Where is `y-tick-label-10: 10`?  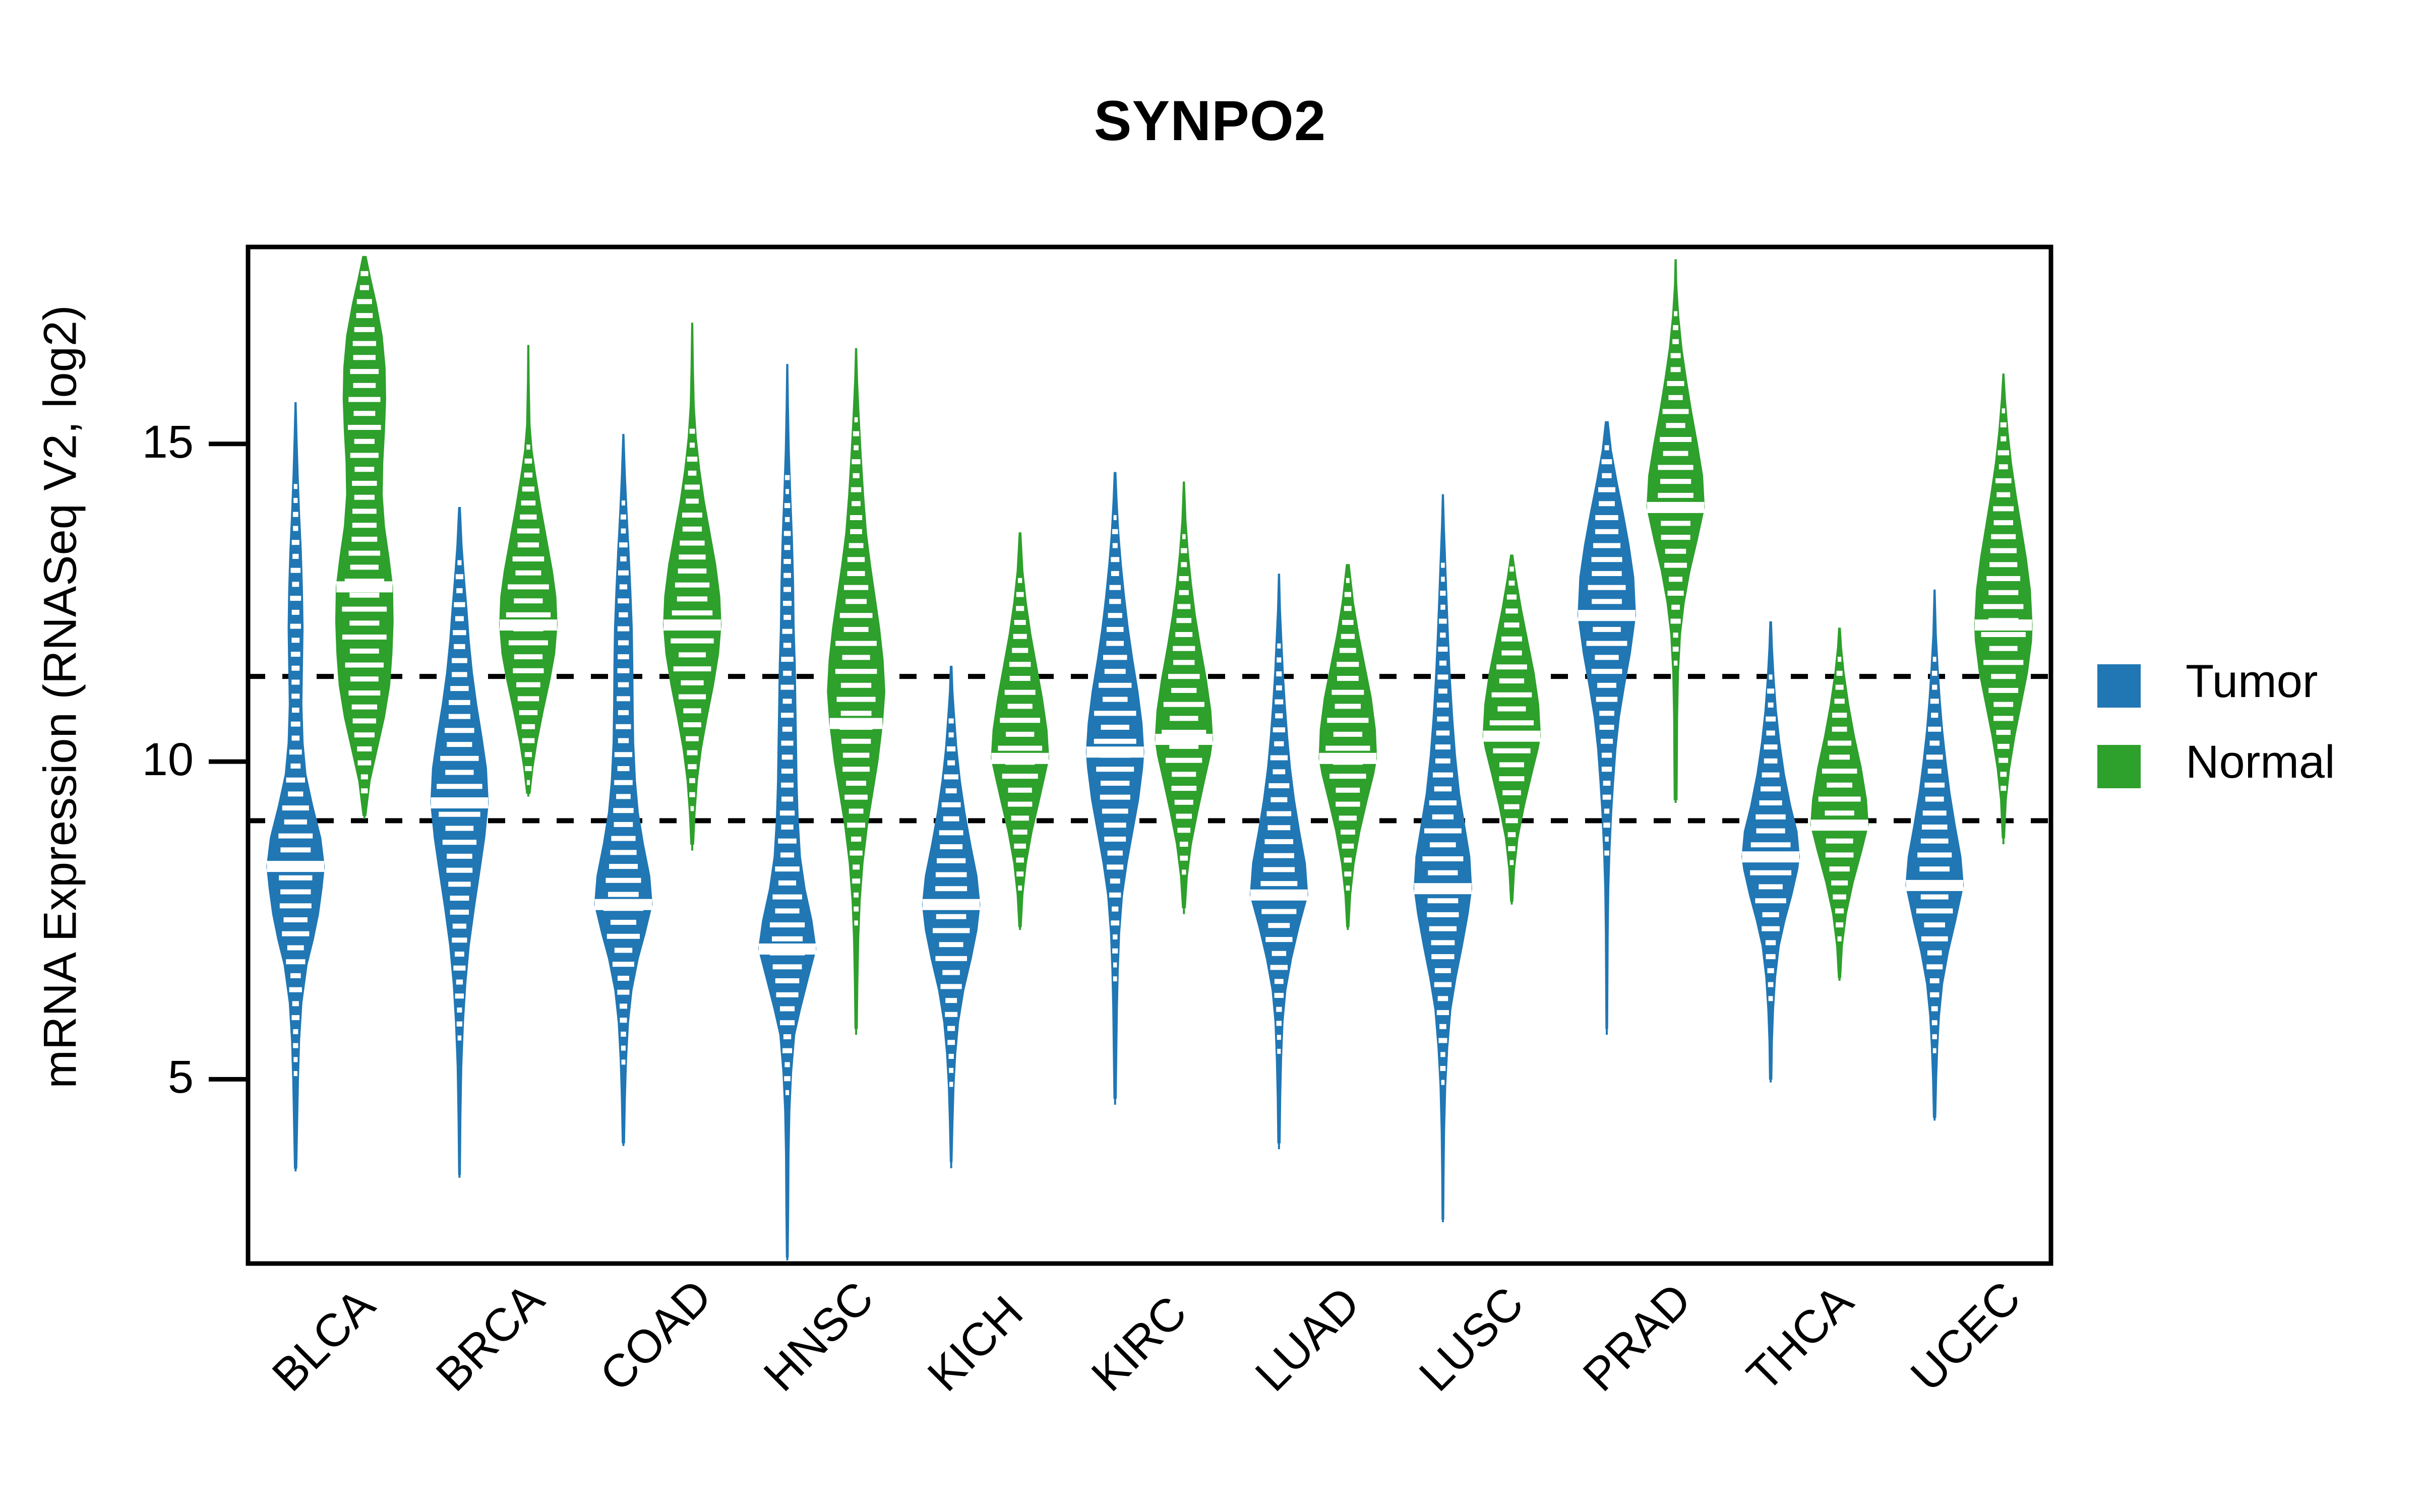
y-tick-label-10: 10 is located at coordinates (168, 760).